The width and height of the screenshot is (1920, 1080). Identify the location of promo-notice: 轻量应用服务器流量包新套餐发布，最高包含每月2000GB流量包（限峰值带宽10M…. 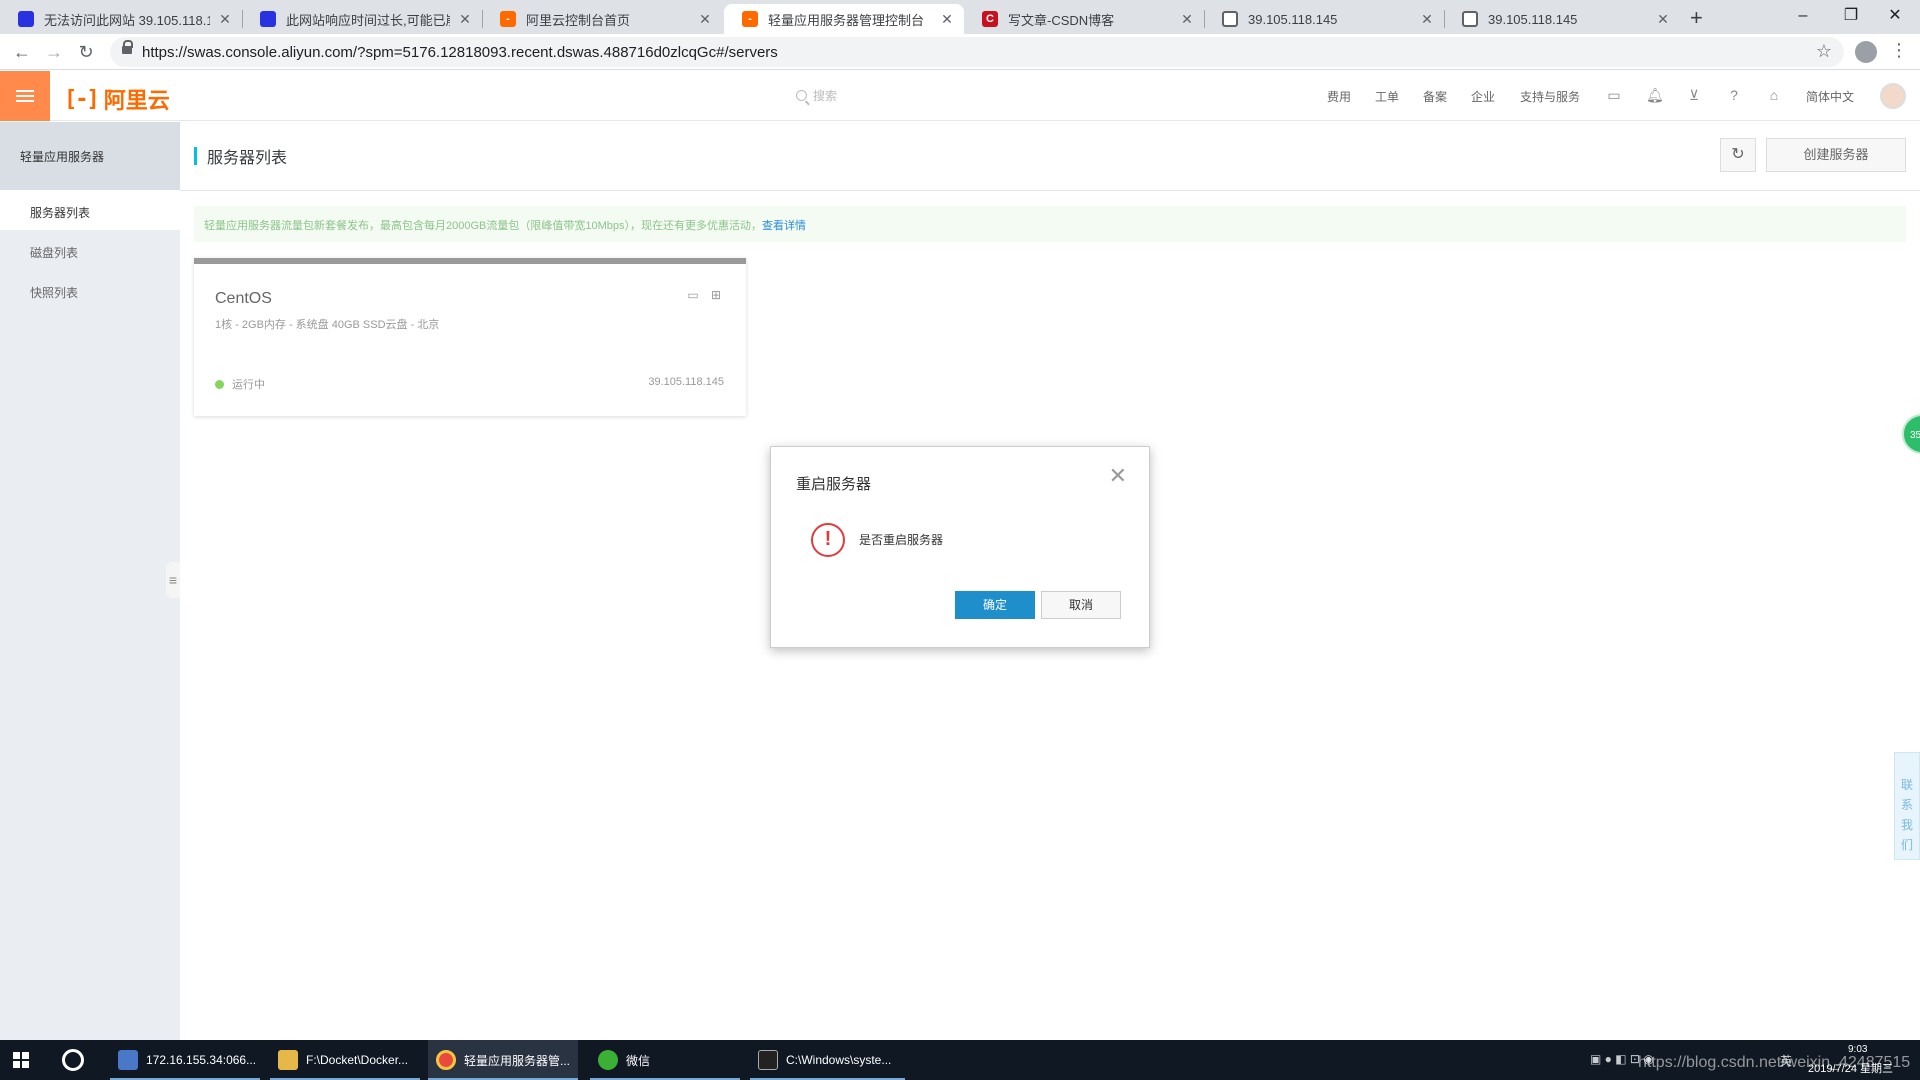
(1050, 224).